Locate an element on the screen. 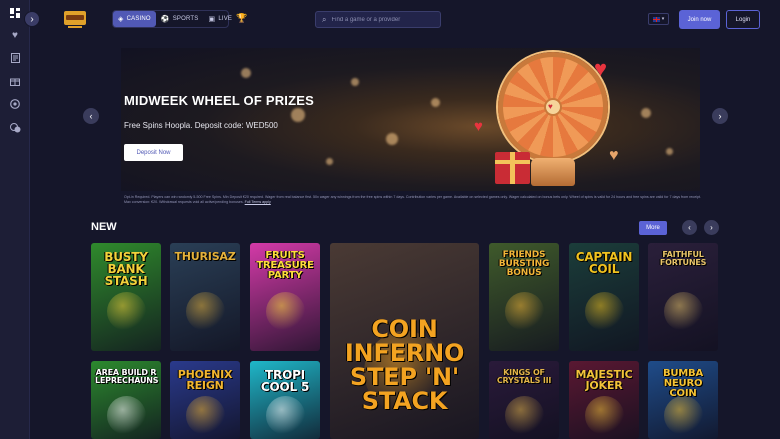  full-terms-link: Full Terms apply is located at coordinates (258, 202).